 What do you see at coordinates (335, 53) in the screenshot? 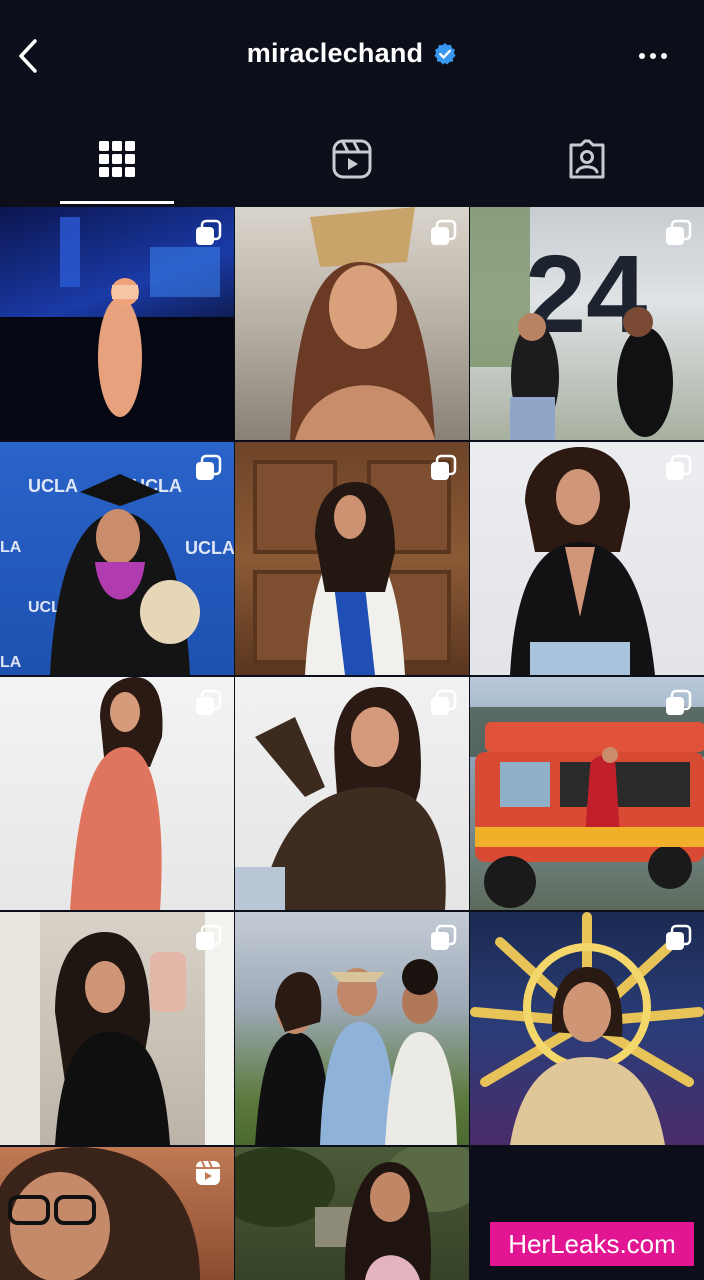
I see `profile-username: miraclechand` at bounding box center [335, 53].